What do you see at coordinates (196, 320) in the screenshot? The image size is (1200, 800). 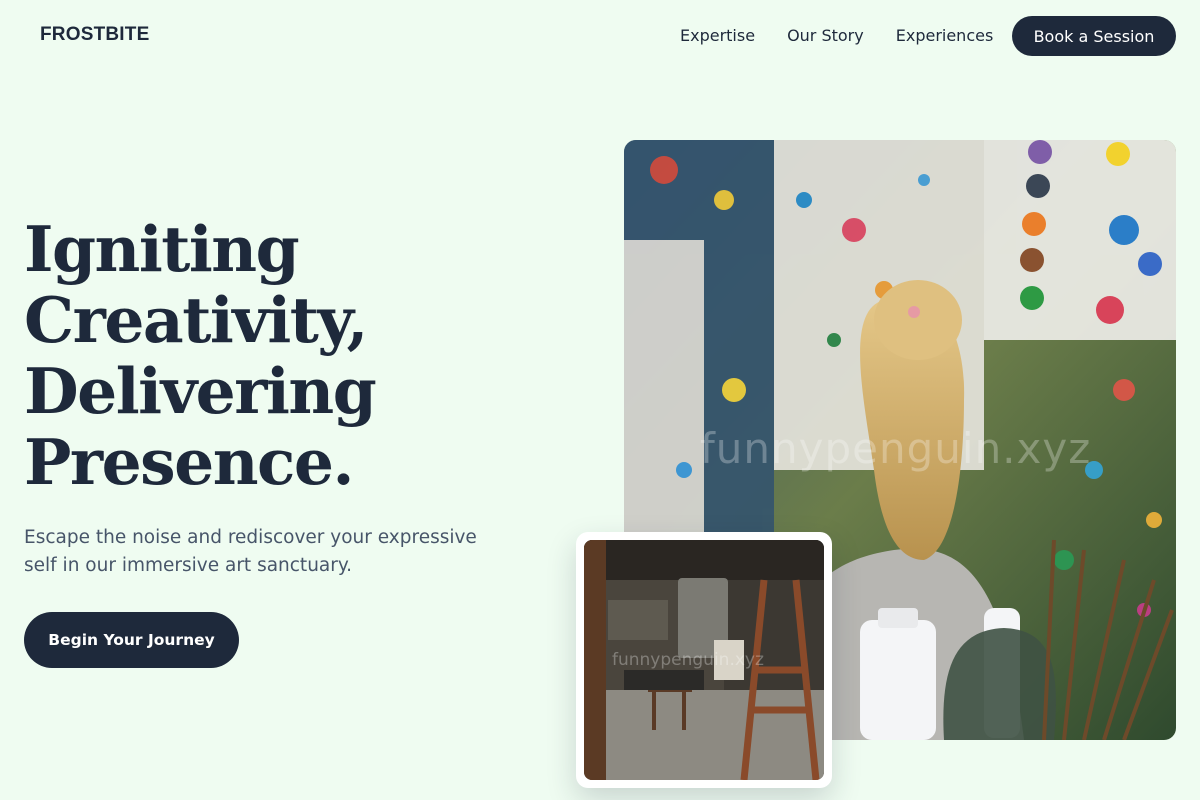 I see `hero-title-line-2: Creativity,` at bounding box center [196, 320].